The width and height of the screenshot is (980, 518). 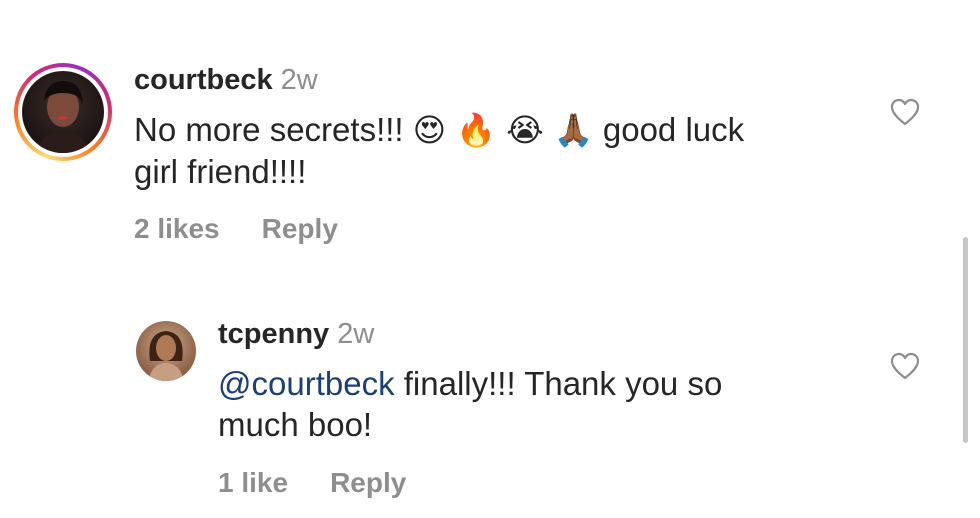 What do you see at coordinates (965, 340) in the screenshot?
I see `scrollbar` at bounding box center [965, 340].